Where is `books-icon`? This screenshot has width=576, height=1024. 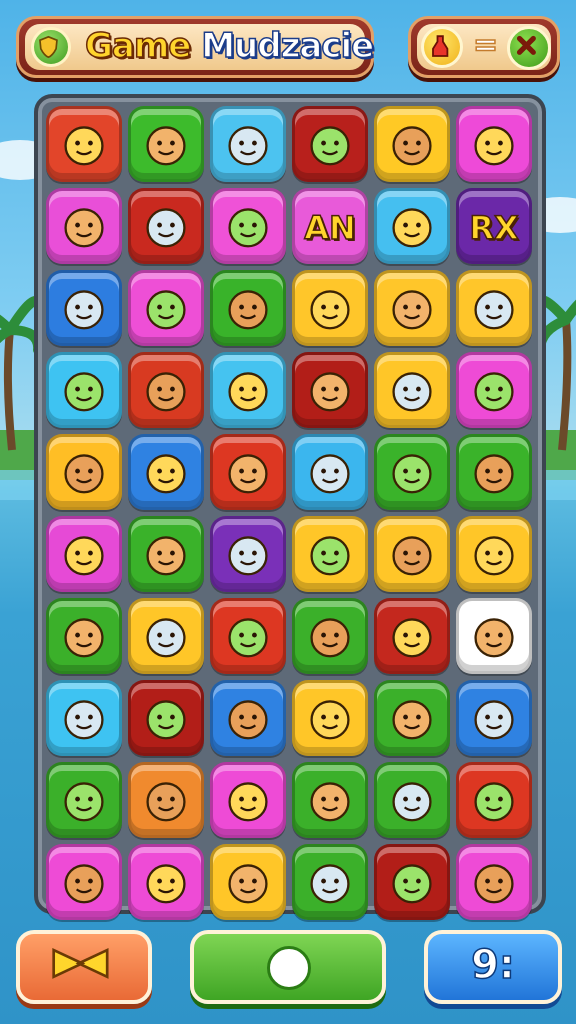 books-icon is located at coordinates (166, 392).